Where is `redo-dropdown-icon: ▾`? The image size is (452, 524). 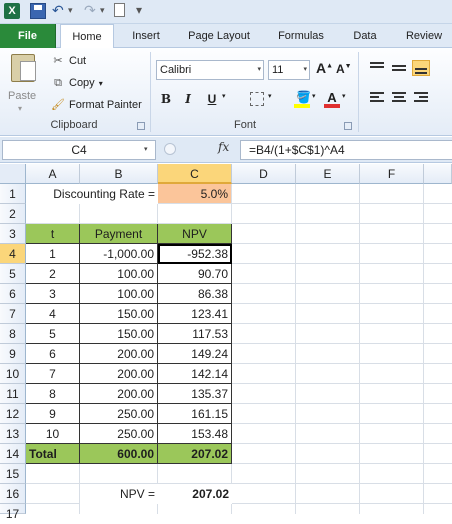
redo-dropdown-icon: ▾ is located at coordinates (102, 10).